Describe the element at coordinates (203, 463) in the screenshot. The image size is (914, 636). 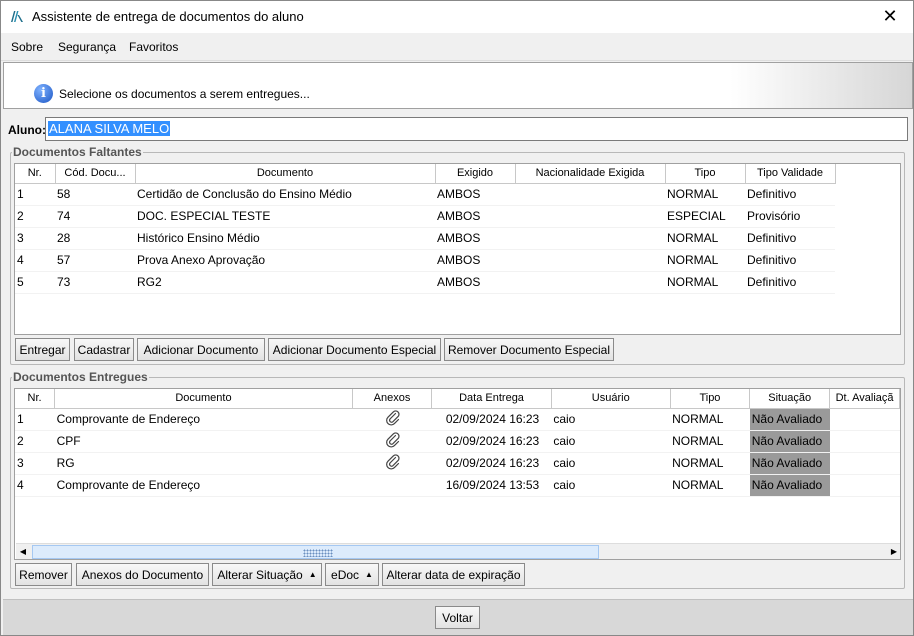
I see `cell-documento: RG` at that location.